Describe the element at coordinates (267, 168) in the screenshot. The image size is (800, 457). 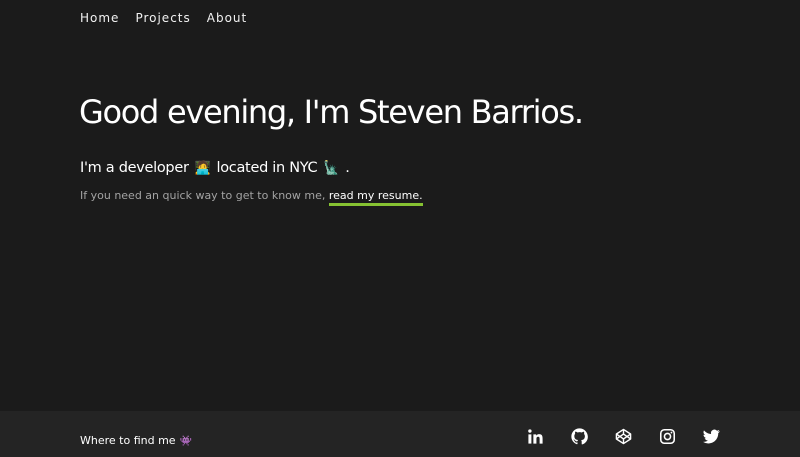
I see `subline-location-text: located in NYC` at that location.